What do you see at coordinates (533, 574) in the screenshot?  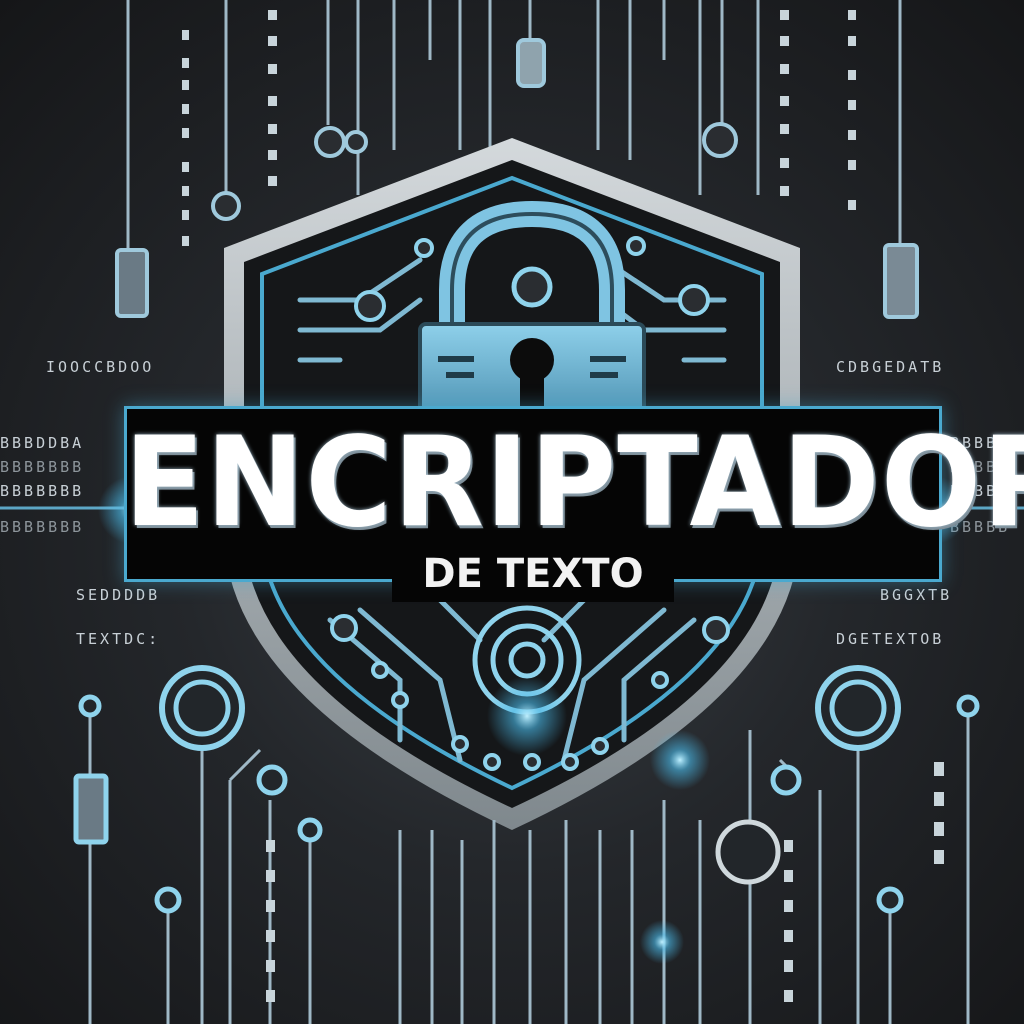 I see `subtitle: DE TEXTO` at bounding box center [533, 574].